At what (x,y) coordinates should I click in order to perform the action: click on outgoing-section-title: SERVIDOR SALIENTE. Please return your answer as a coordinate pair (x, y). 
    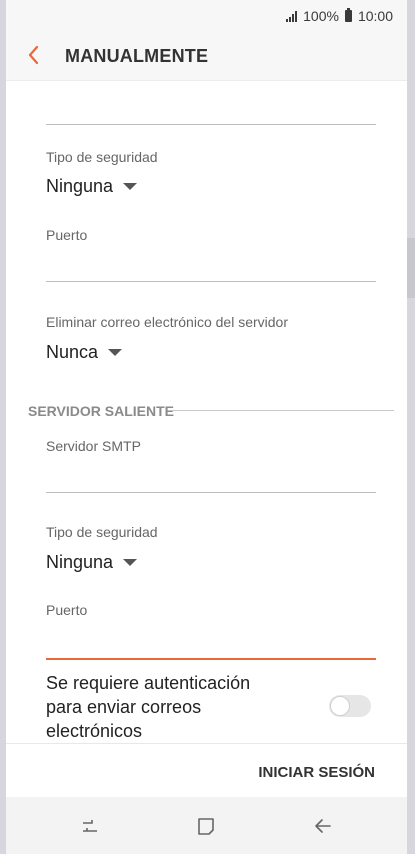
    Looking at the image, I should click on (101, 411).